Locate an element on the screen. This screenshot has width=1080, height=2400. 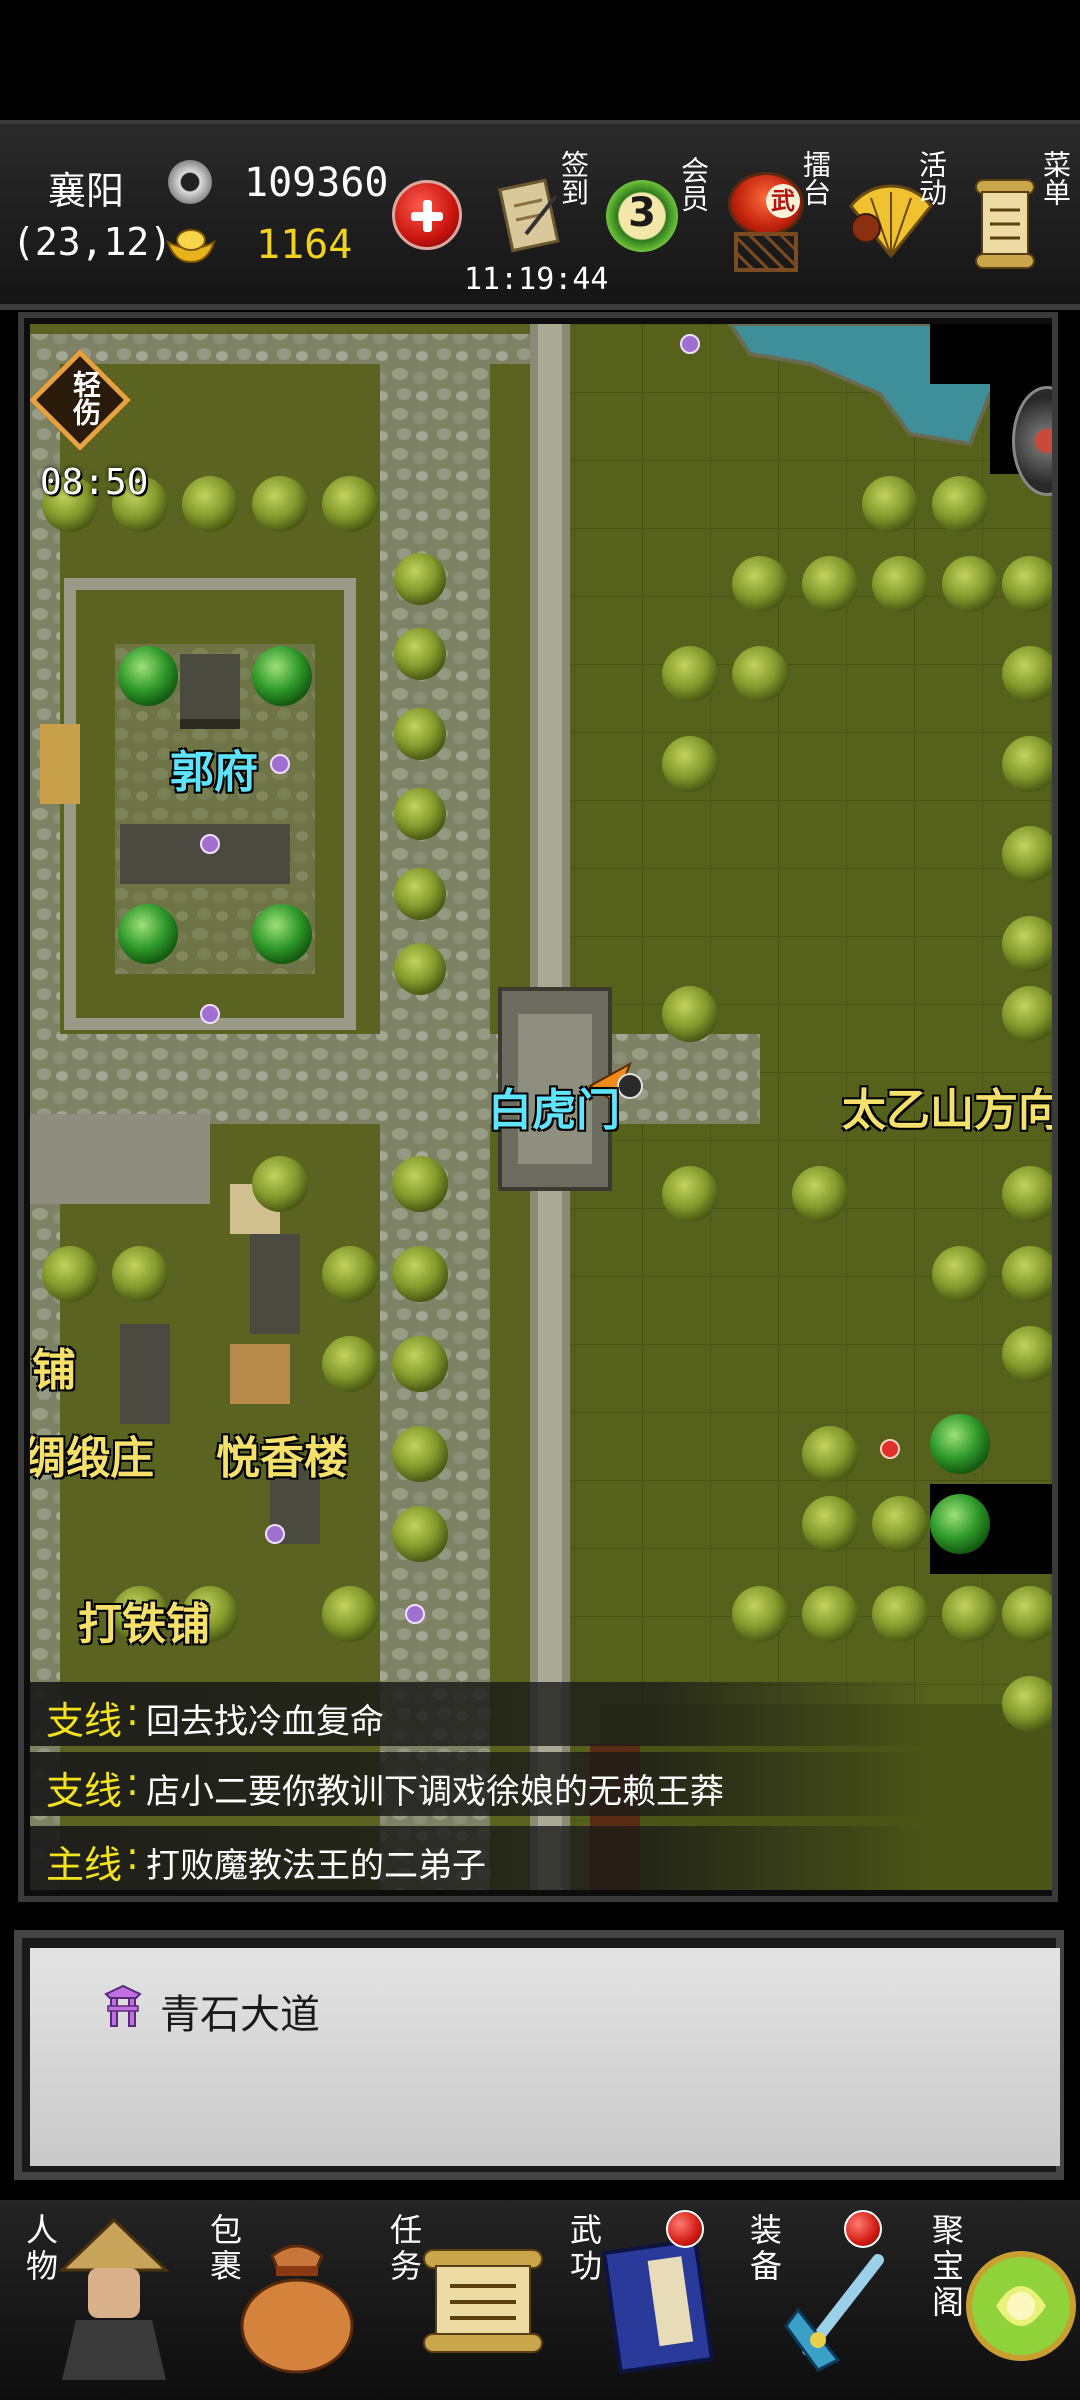
nav-bag-button: 包裹 is located at coordinates (283, 2295).